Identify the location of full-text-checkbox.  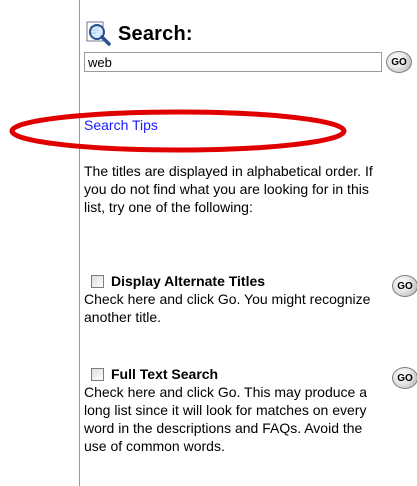
(97, 374).